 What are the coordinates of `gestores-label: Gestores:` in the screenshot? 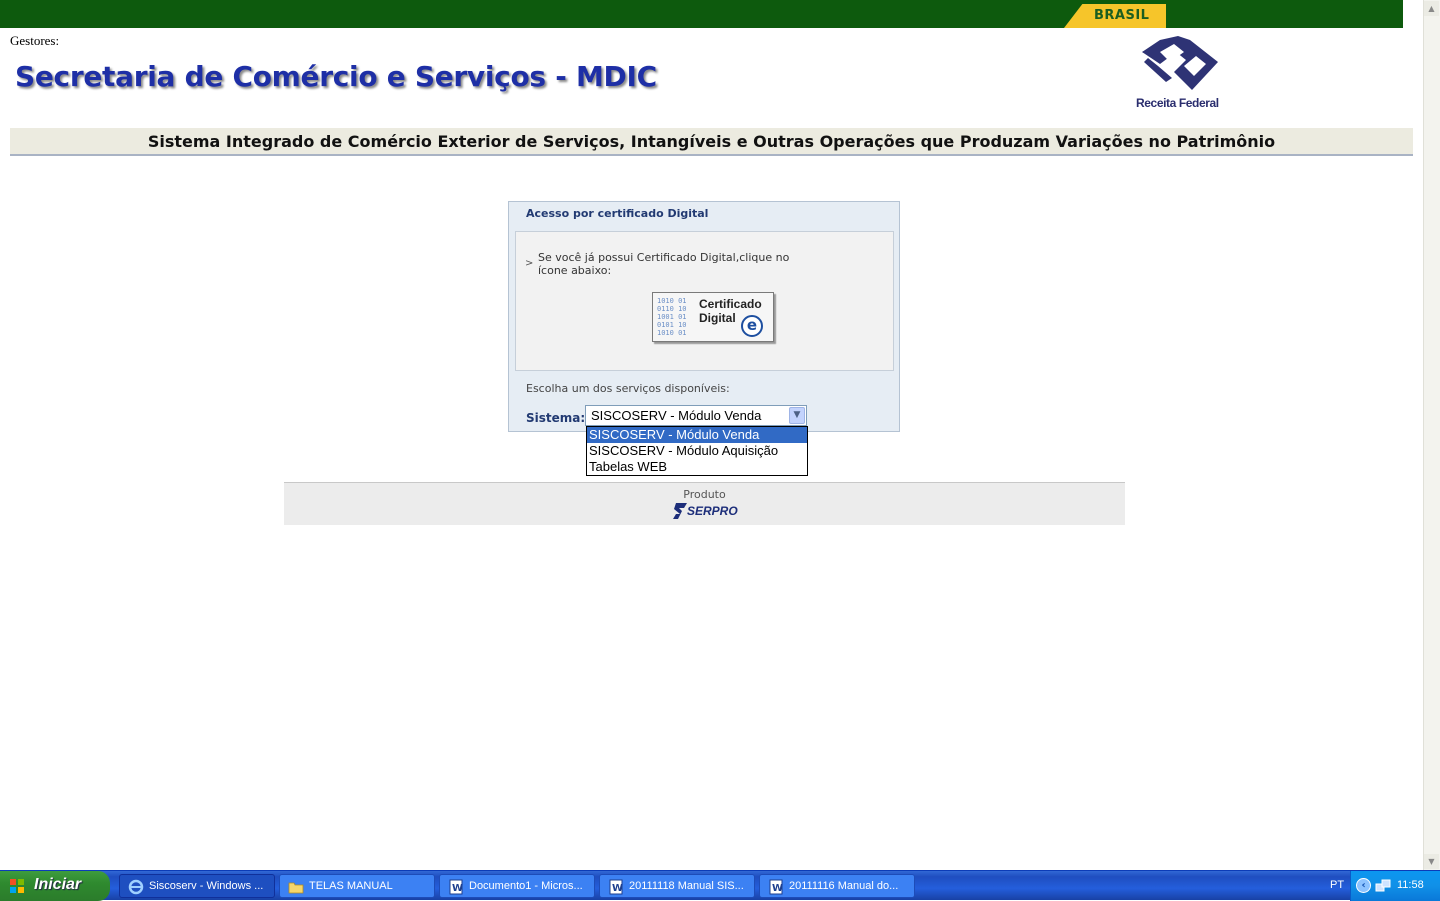 It's located at (35, 40).